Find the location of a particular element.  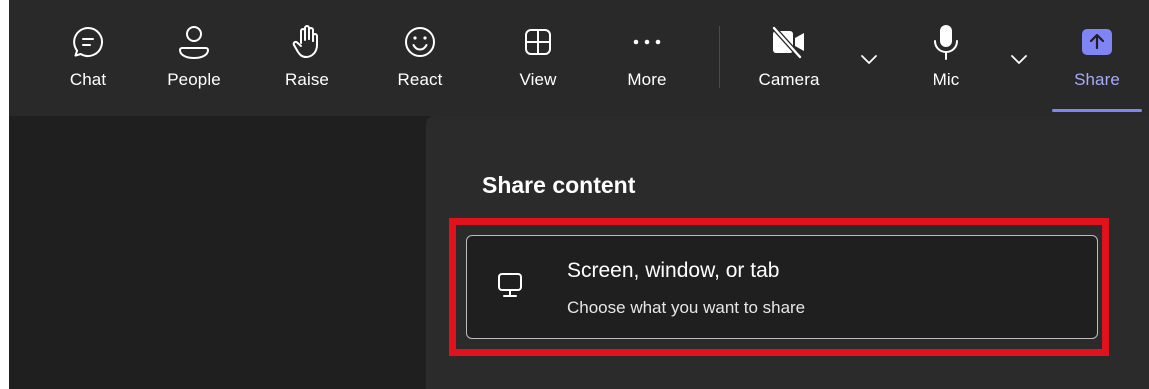

people-label: People is located at coordinates (194, 79).